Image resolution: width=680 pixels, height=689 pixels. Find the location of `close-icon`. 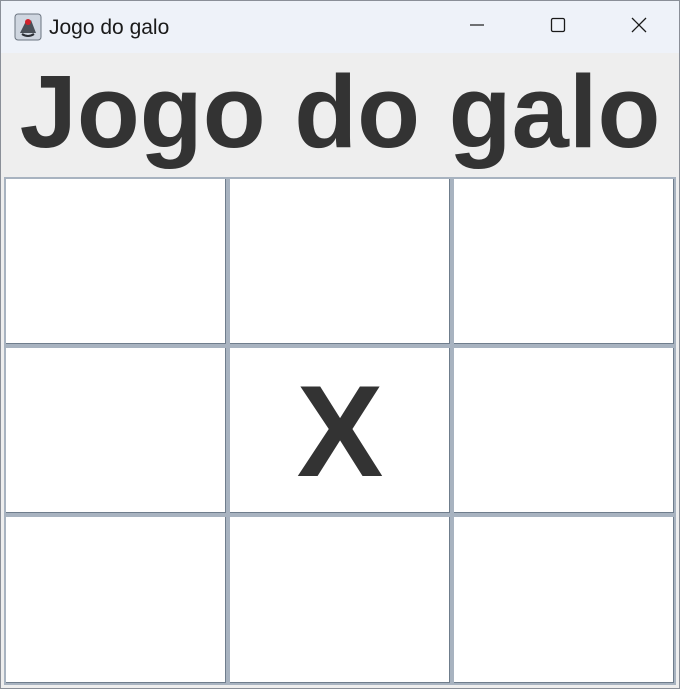

close-icon is located at coordinates (639, 27).